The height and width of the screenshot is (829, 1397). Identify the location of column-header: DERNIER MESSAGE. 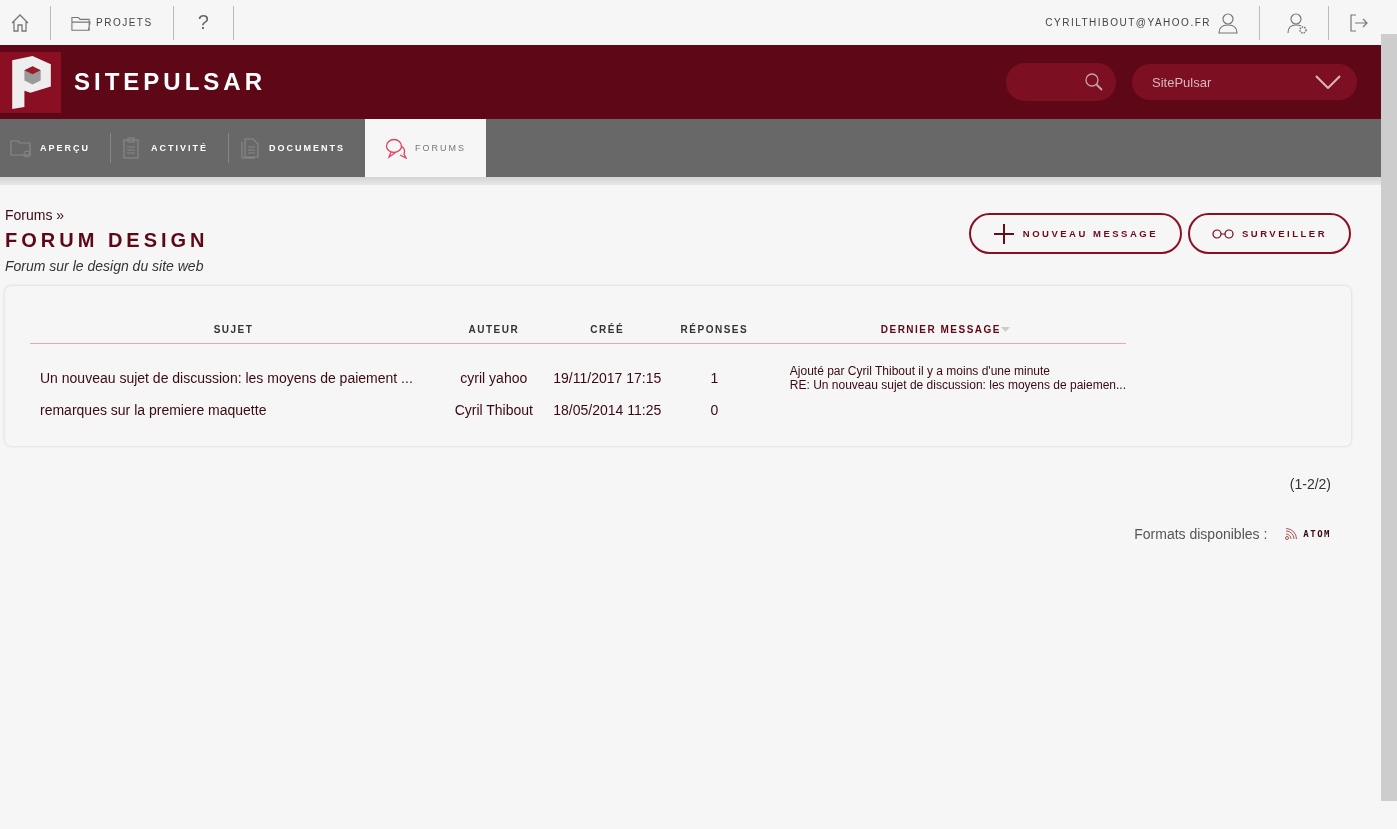
(941, 329).